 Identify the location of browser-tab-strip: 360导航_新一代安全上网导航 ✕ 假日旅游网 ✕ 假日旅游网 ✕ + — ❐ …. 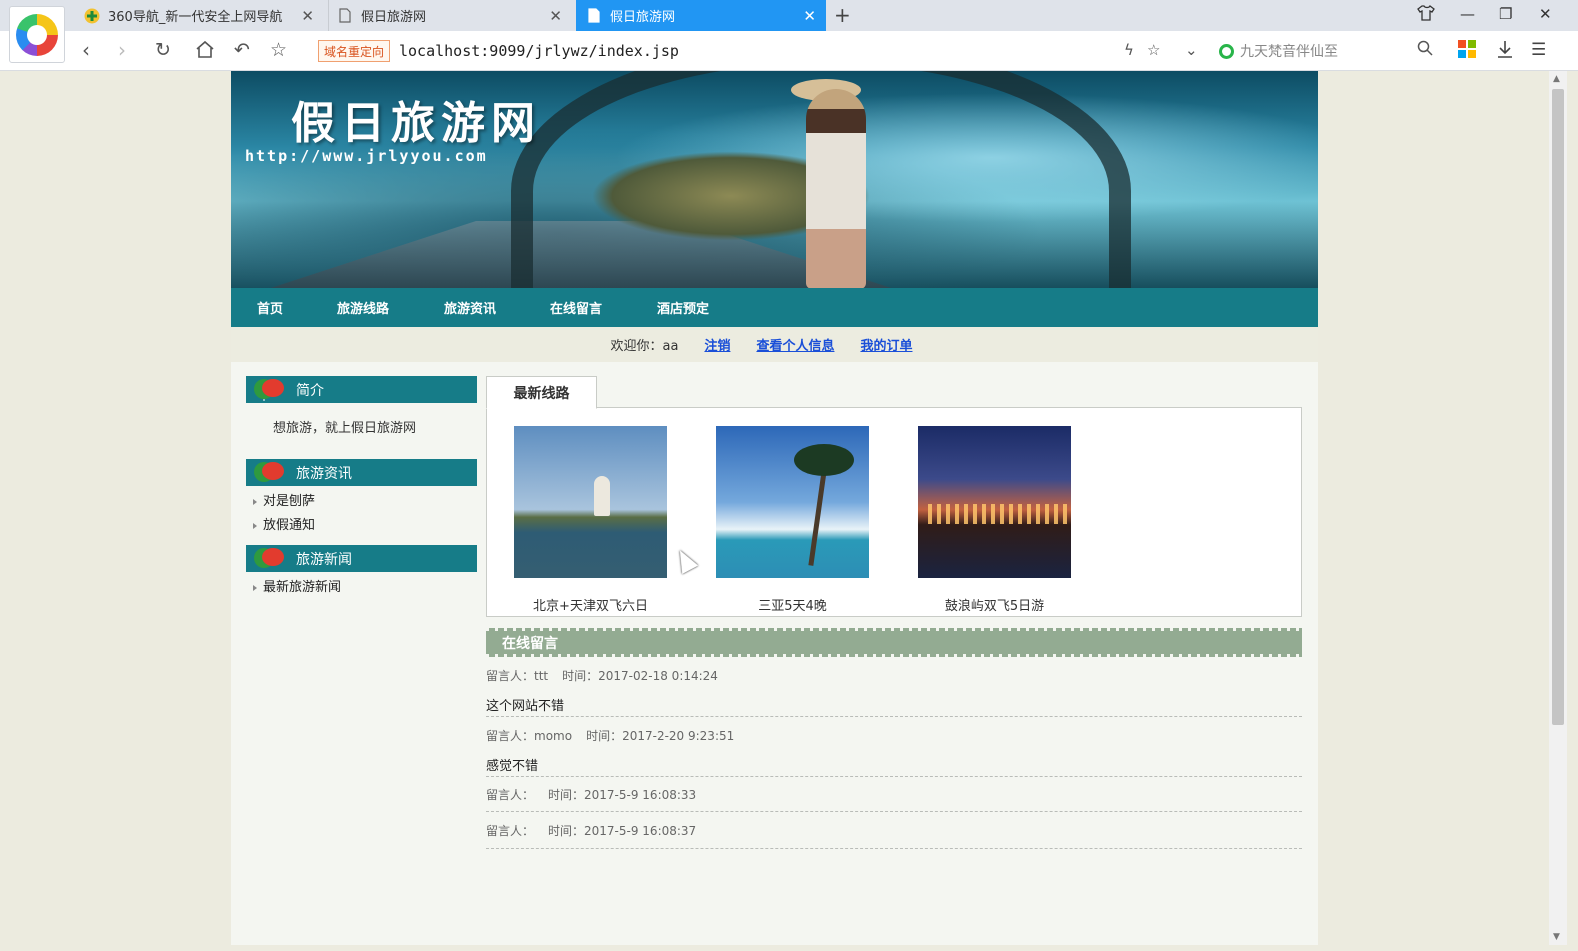
(789, 15).